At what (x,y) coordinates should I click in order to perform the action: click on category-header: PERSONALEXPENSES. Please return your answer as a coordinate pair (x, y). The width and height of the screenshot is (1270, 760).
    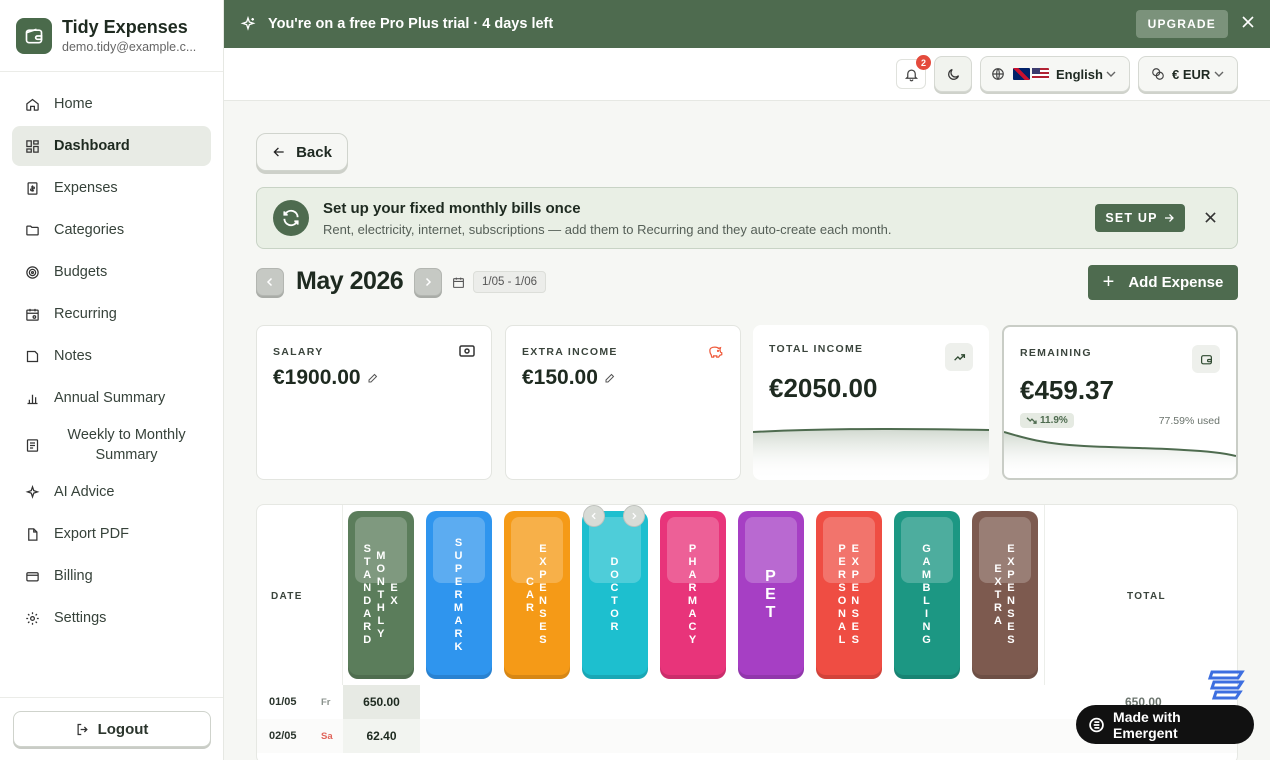
    Looking at the image, I should click on (849, 595).